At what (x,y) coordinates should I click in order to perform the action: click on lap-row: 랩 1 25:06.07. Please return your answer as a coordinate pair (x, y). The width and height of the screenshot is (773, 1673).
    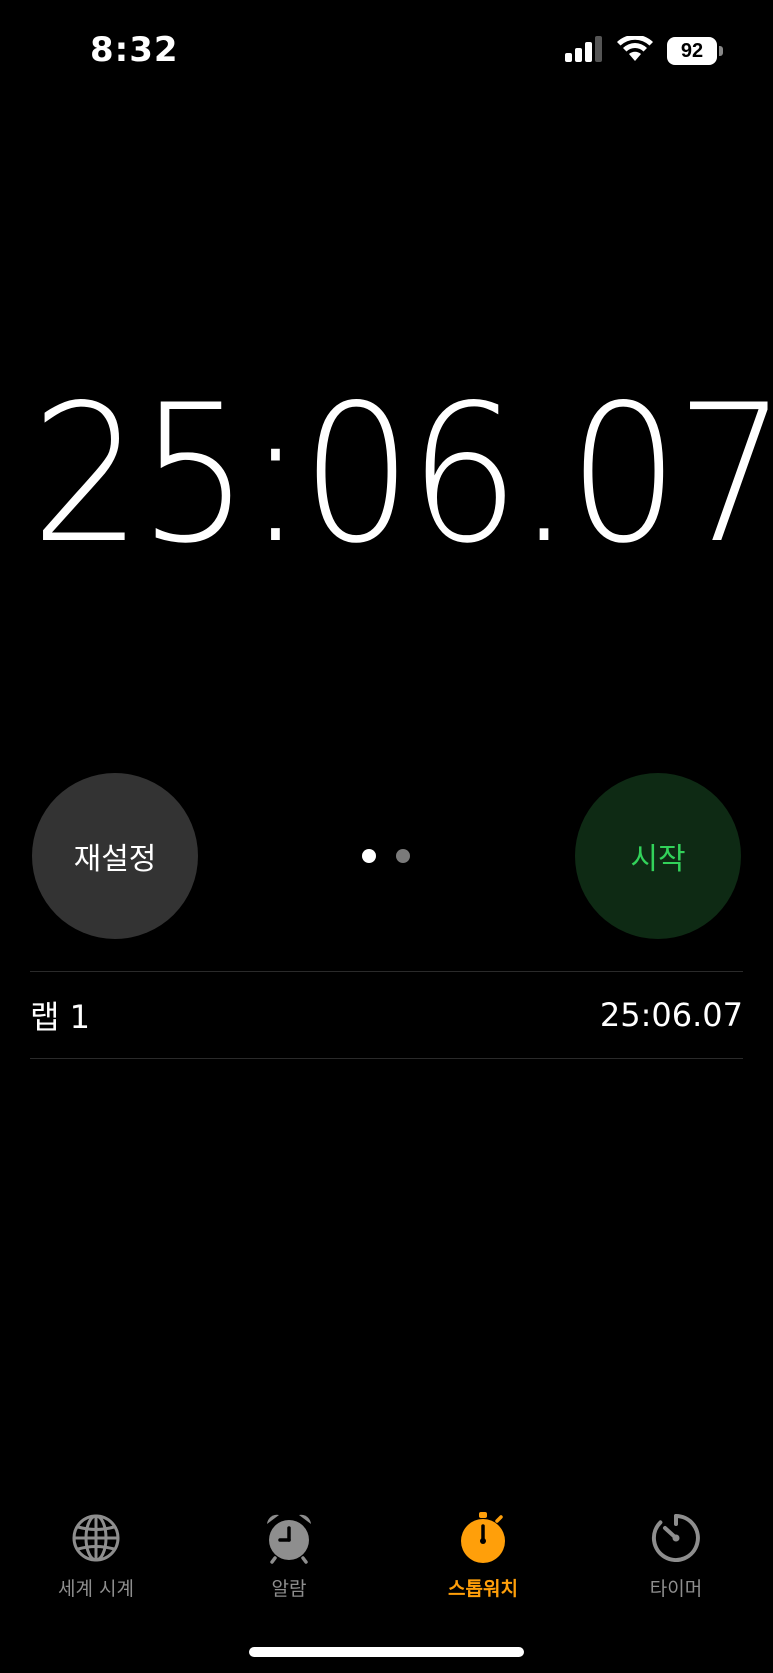
    Looking at the image, I should click on (386, 1015).